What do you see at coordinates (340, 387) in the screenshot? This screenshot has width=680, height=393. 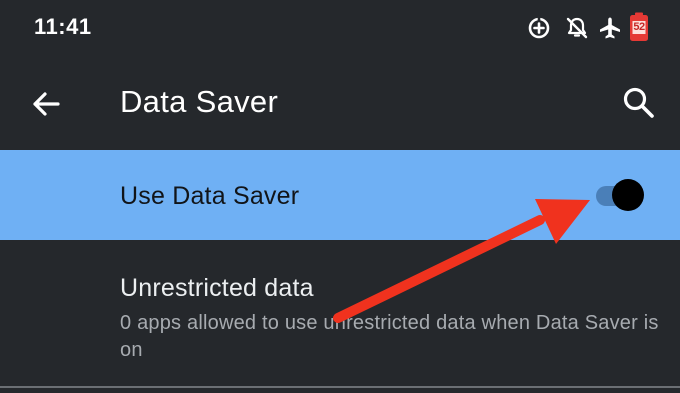 I see `divider` at bounding box center [340, 387].